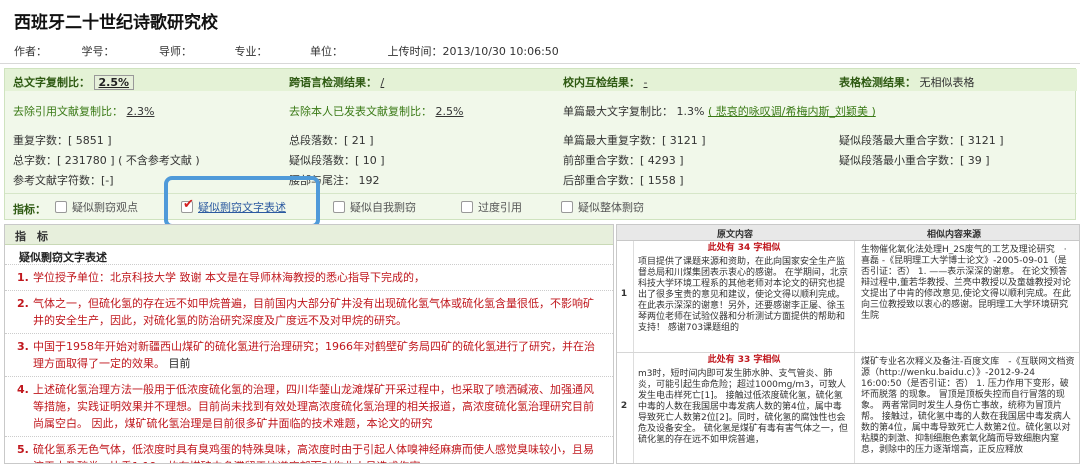  Describe the element at coordinates (744, 248) in the screenshot. I see `similar-count: 此处有 34 字相似` at that location.